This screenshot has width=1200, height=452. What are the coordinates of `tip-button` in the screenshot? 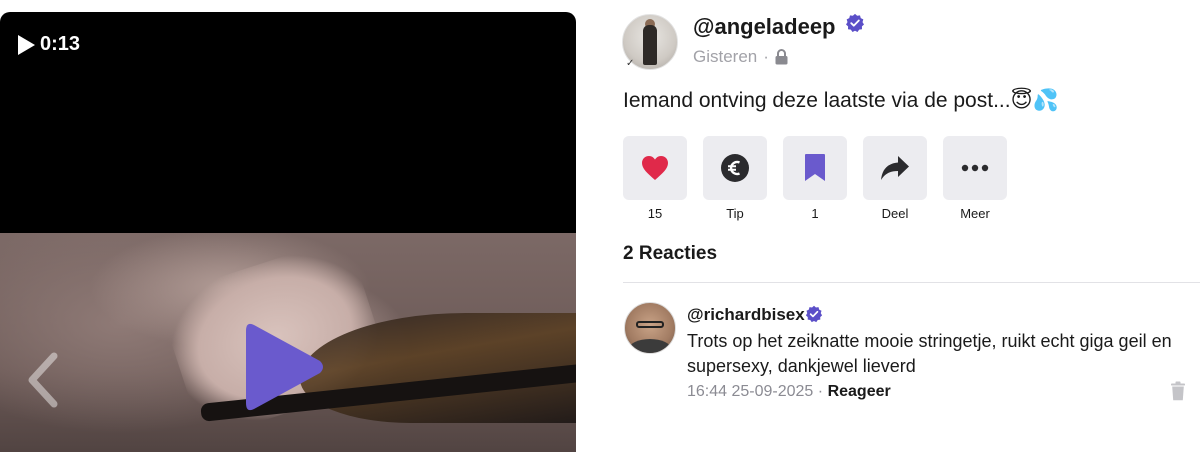 It's located at (735, 168).